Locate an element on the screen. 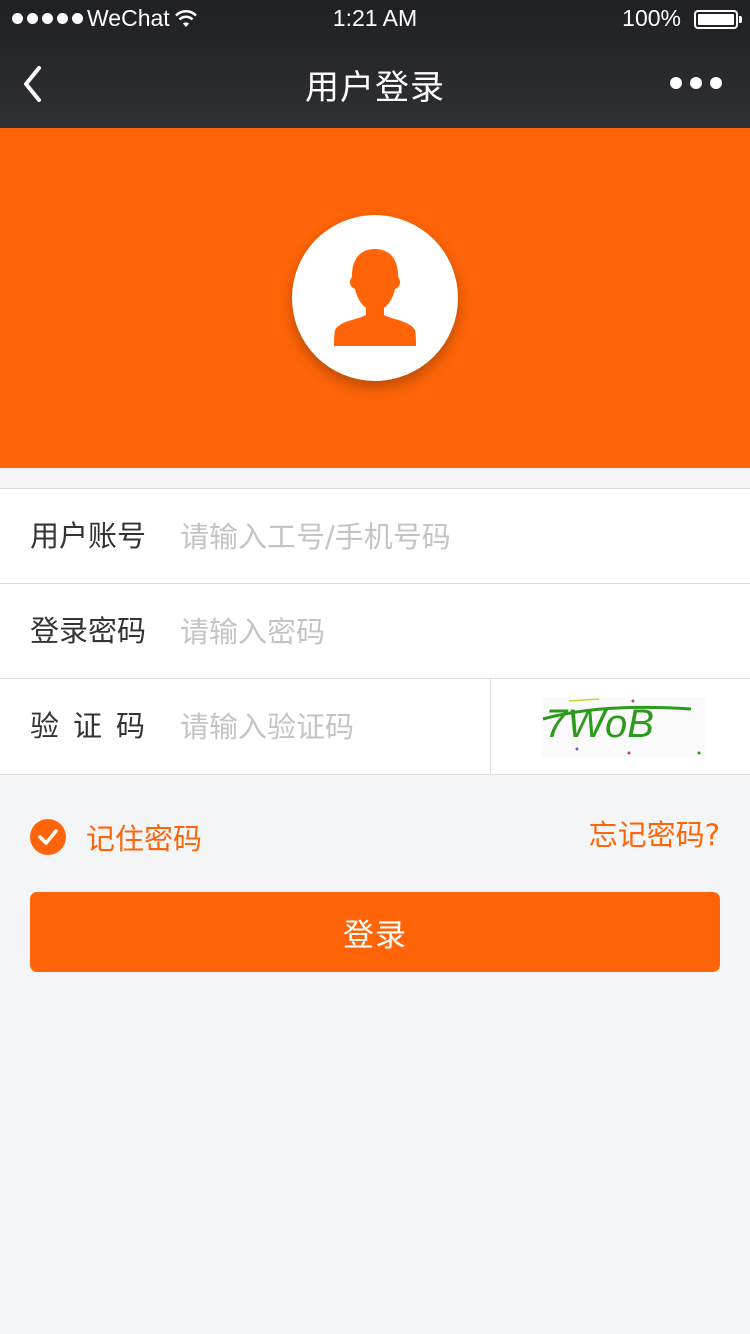 The width and height of the screenshot is (750, 1334). status-bar: WeChat 1:21 AM 100% is located at coordinates (375, 20).